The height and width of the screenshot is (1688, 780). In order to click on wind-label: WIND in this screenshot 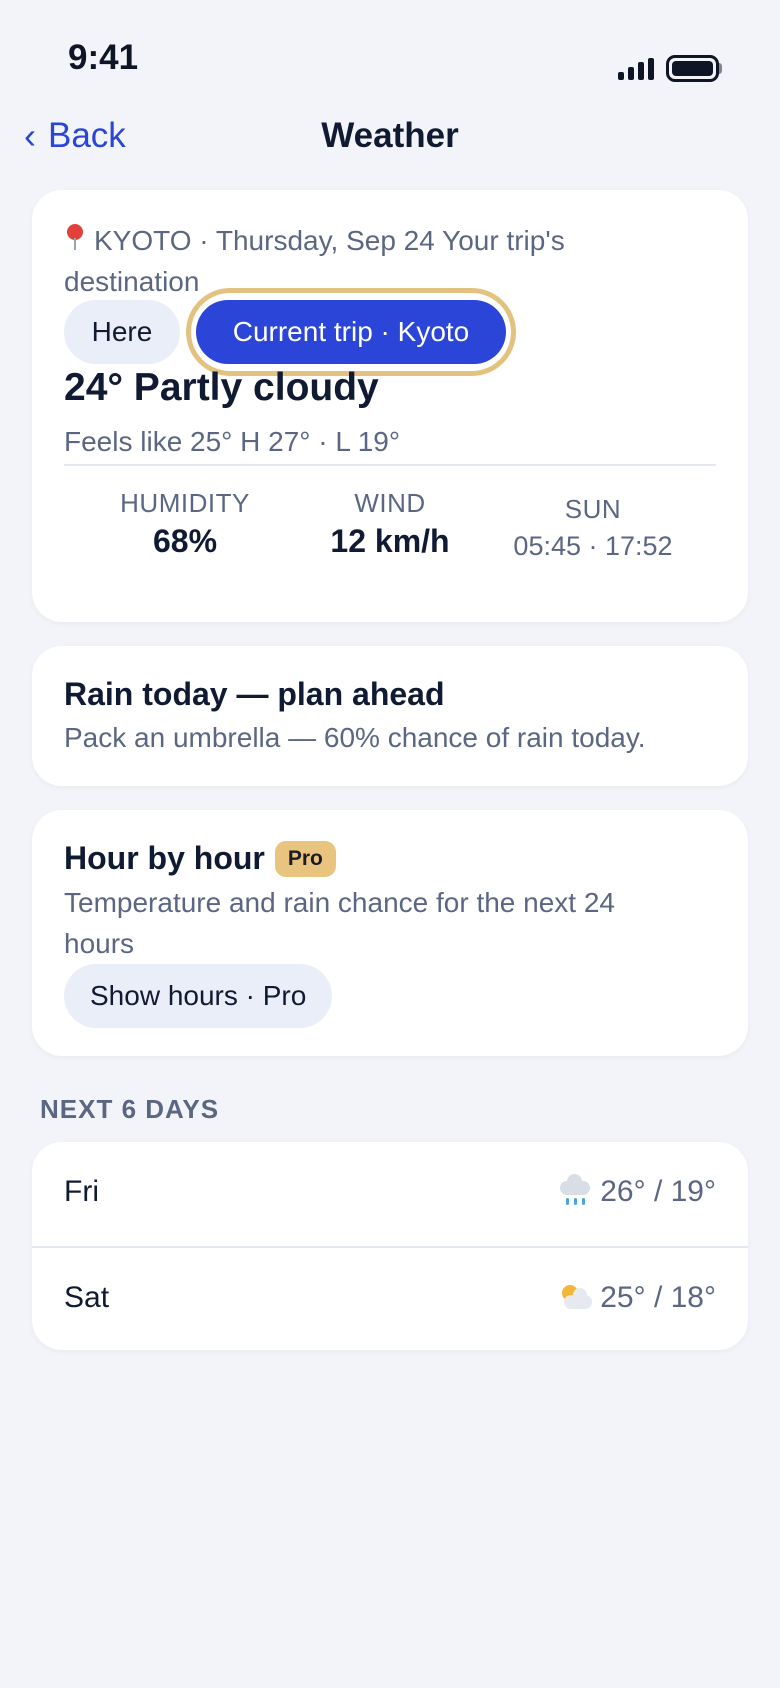, I will do `click(390, 503)`.